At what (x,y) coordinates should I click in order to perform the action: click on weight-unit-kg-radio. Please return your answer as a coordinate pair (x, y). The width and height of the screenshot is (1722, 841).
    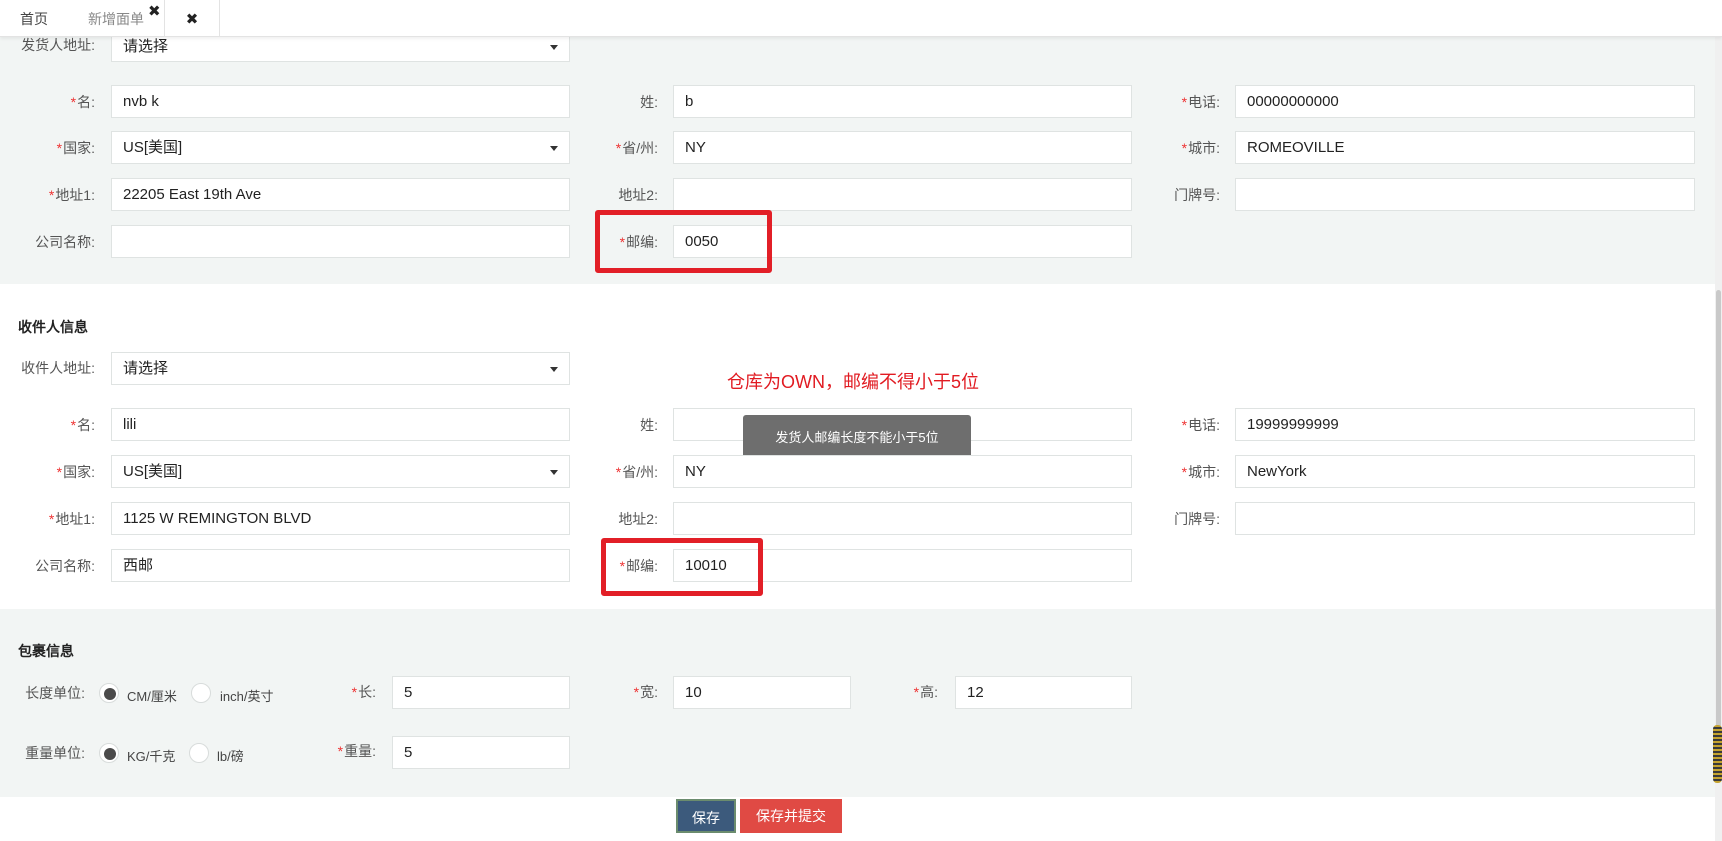
    Looking at the image, I should click on (109, 753).